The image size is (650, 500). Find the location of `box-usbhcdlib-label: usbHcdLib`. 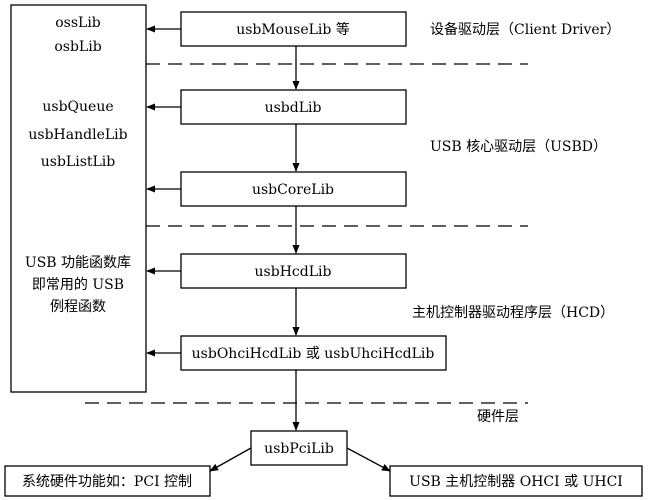

box-usbhcdlib-label: usbHcdLib is located at coordinates (293, 272).